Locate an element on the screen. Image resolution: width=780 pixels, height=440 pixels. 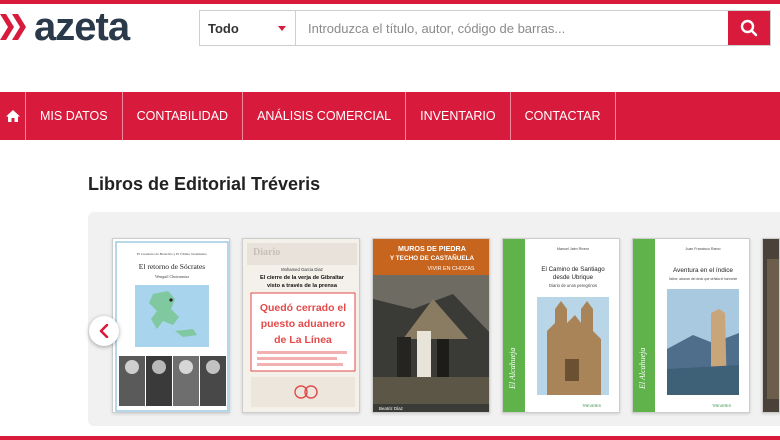
book1-author: Wenguil Choirunnisa is located at coordinates (172, 276).